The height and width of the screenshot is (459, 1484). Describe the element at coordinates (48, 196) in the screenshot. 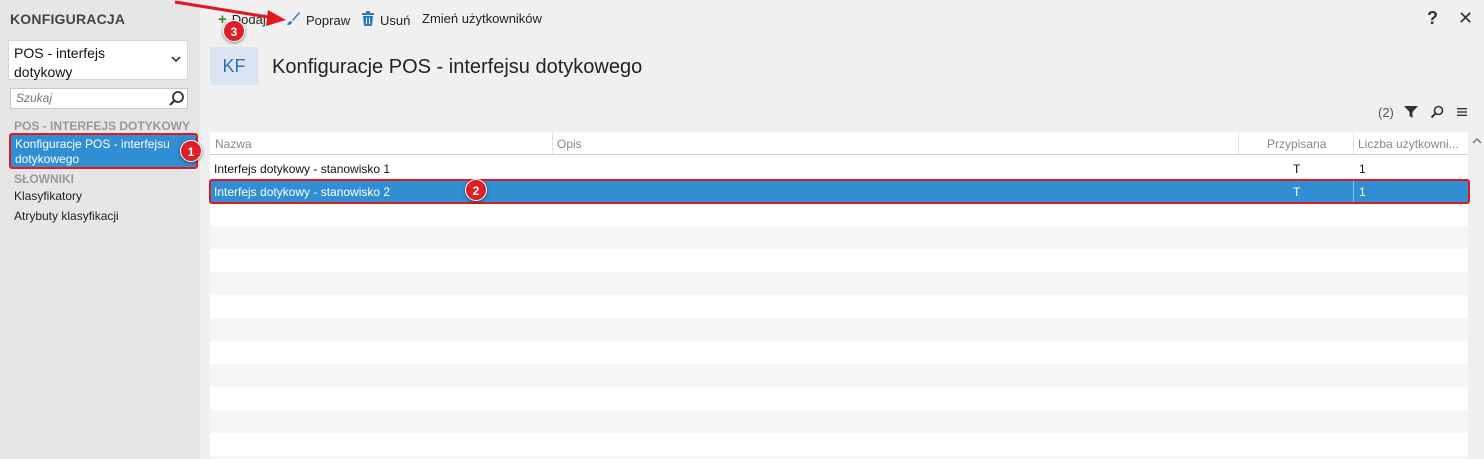

I see `sidebar-item-klasyfikatory: Klasyfikatory` at that location.